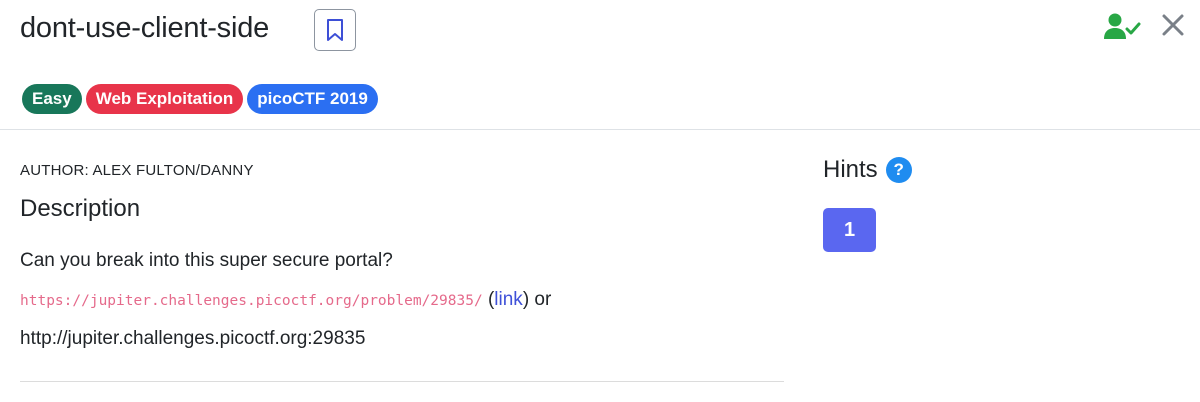 The width and height of the screenshot is (1200, 402). I want to click on hints-heading-row: Hints ?, so click(867, 170).